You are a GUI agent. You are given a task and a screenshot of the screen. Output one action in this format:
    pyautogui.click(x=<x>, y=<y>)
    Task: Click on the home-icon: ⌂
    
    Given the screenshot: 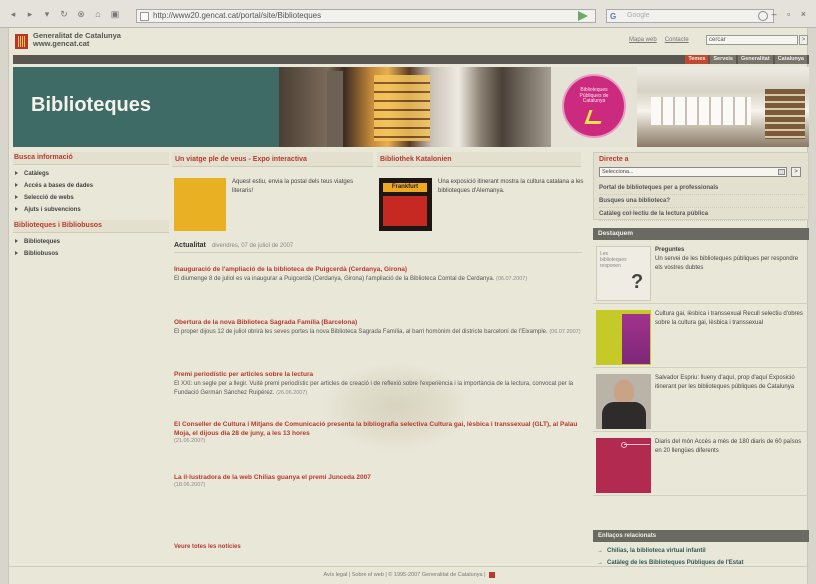 What is the action you would take?
    pyautogui.click(x=98, y=14)
    